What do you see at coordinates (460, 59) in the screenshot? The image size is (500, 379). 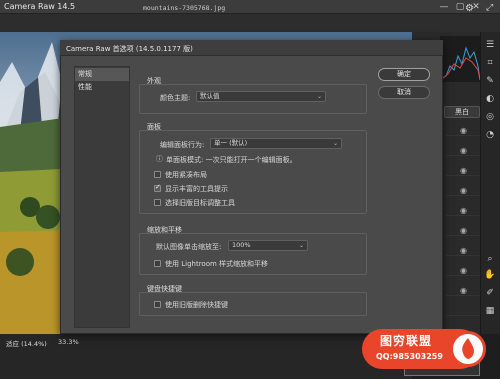 I see `histogram` at bounding box center [460, 59].